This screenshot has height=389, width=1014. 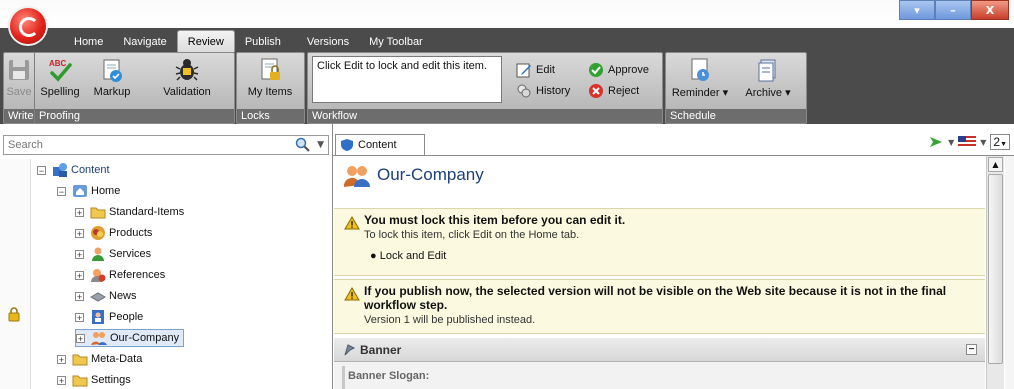 What do you see at coordinates (144, 41) in the screenshot?
I see `tab-navigate: Navigate` at bounding box center [144, 41].